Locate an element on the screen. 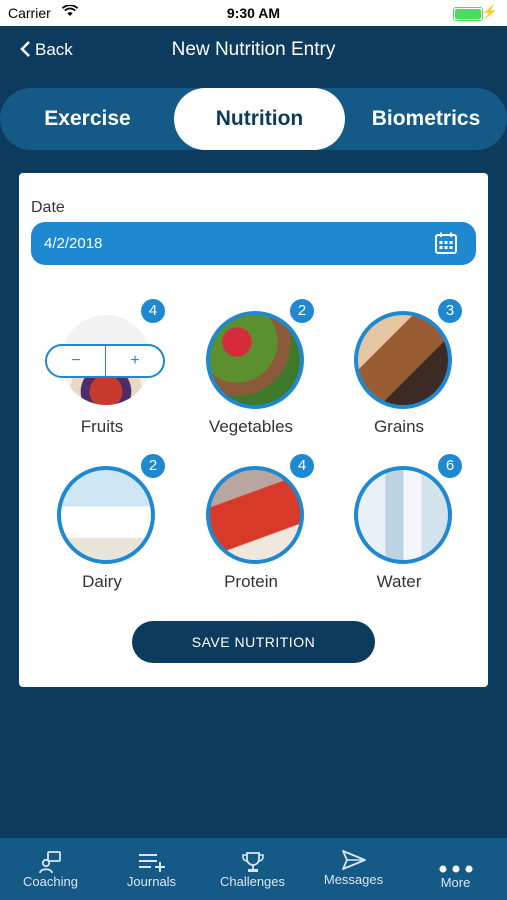  tabbar-label: Coaching is located at coordinates (50, 881).